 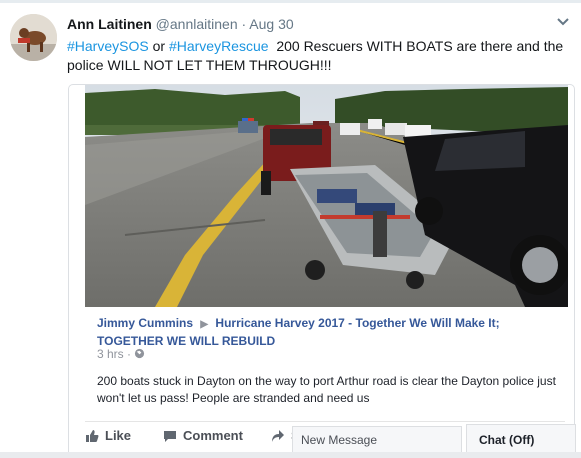 I want to click on chat-status-label: Chat (Off), so click(x=507, y=440).